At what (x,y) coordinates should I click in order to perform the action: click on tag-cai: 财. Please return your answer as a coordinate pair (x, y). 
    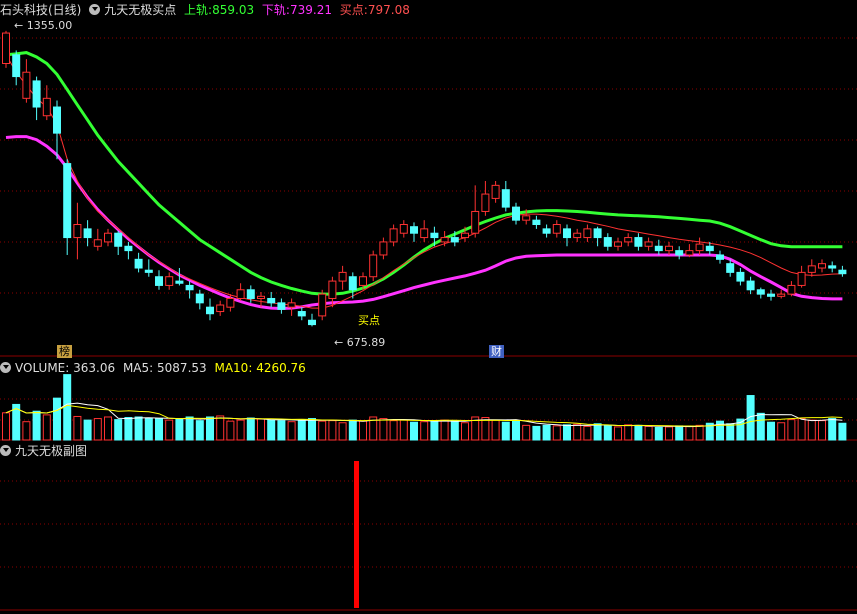
    Looking at the image, I should click on (496, 351).